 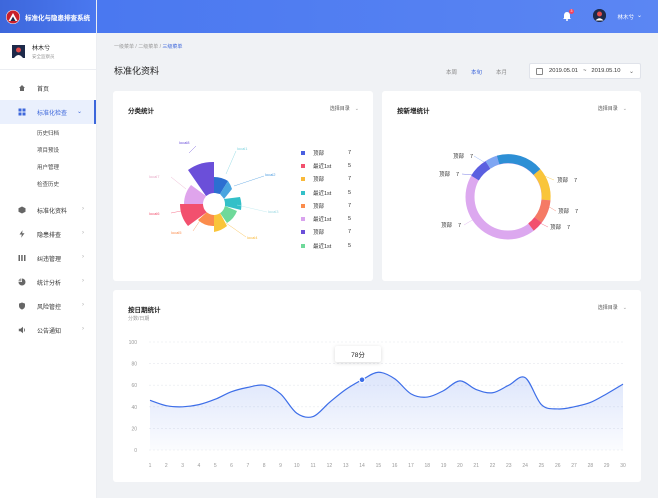 What do you see at coordinates (22, 330) in the screenshot?
I see `speaker-icon` at bounding box center [22, 330].